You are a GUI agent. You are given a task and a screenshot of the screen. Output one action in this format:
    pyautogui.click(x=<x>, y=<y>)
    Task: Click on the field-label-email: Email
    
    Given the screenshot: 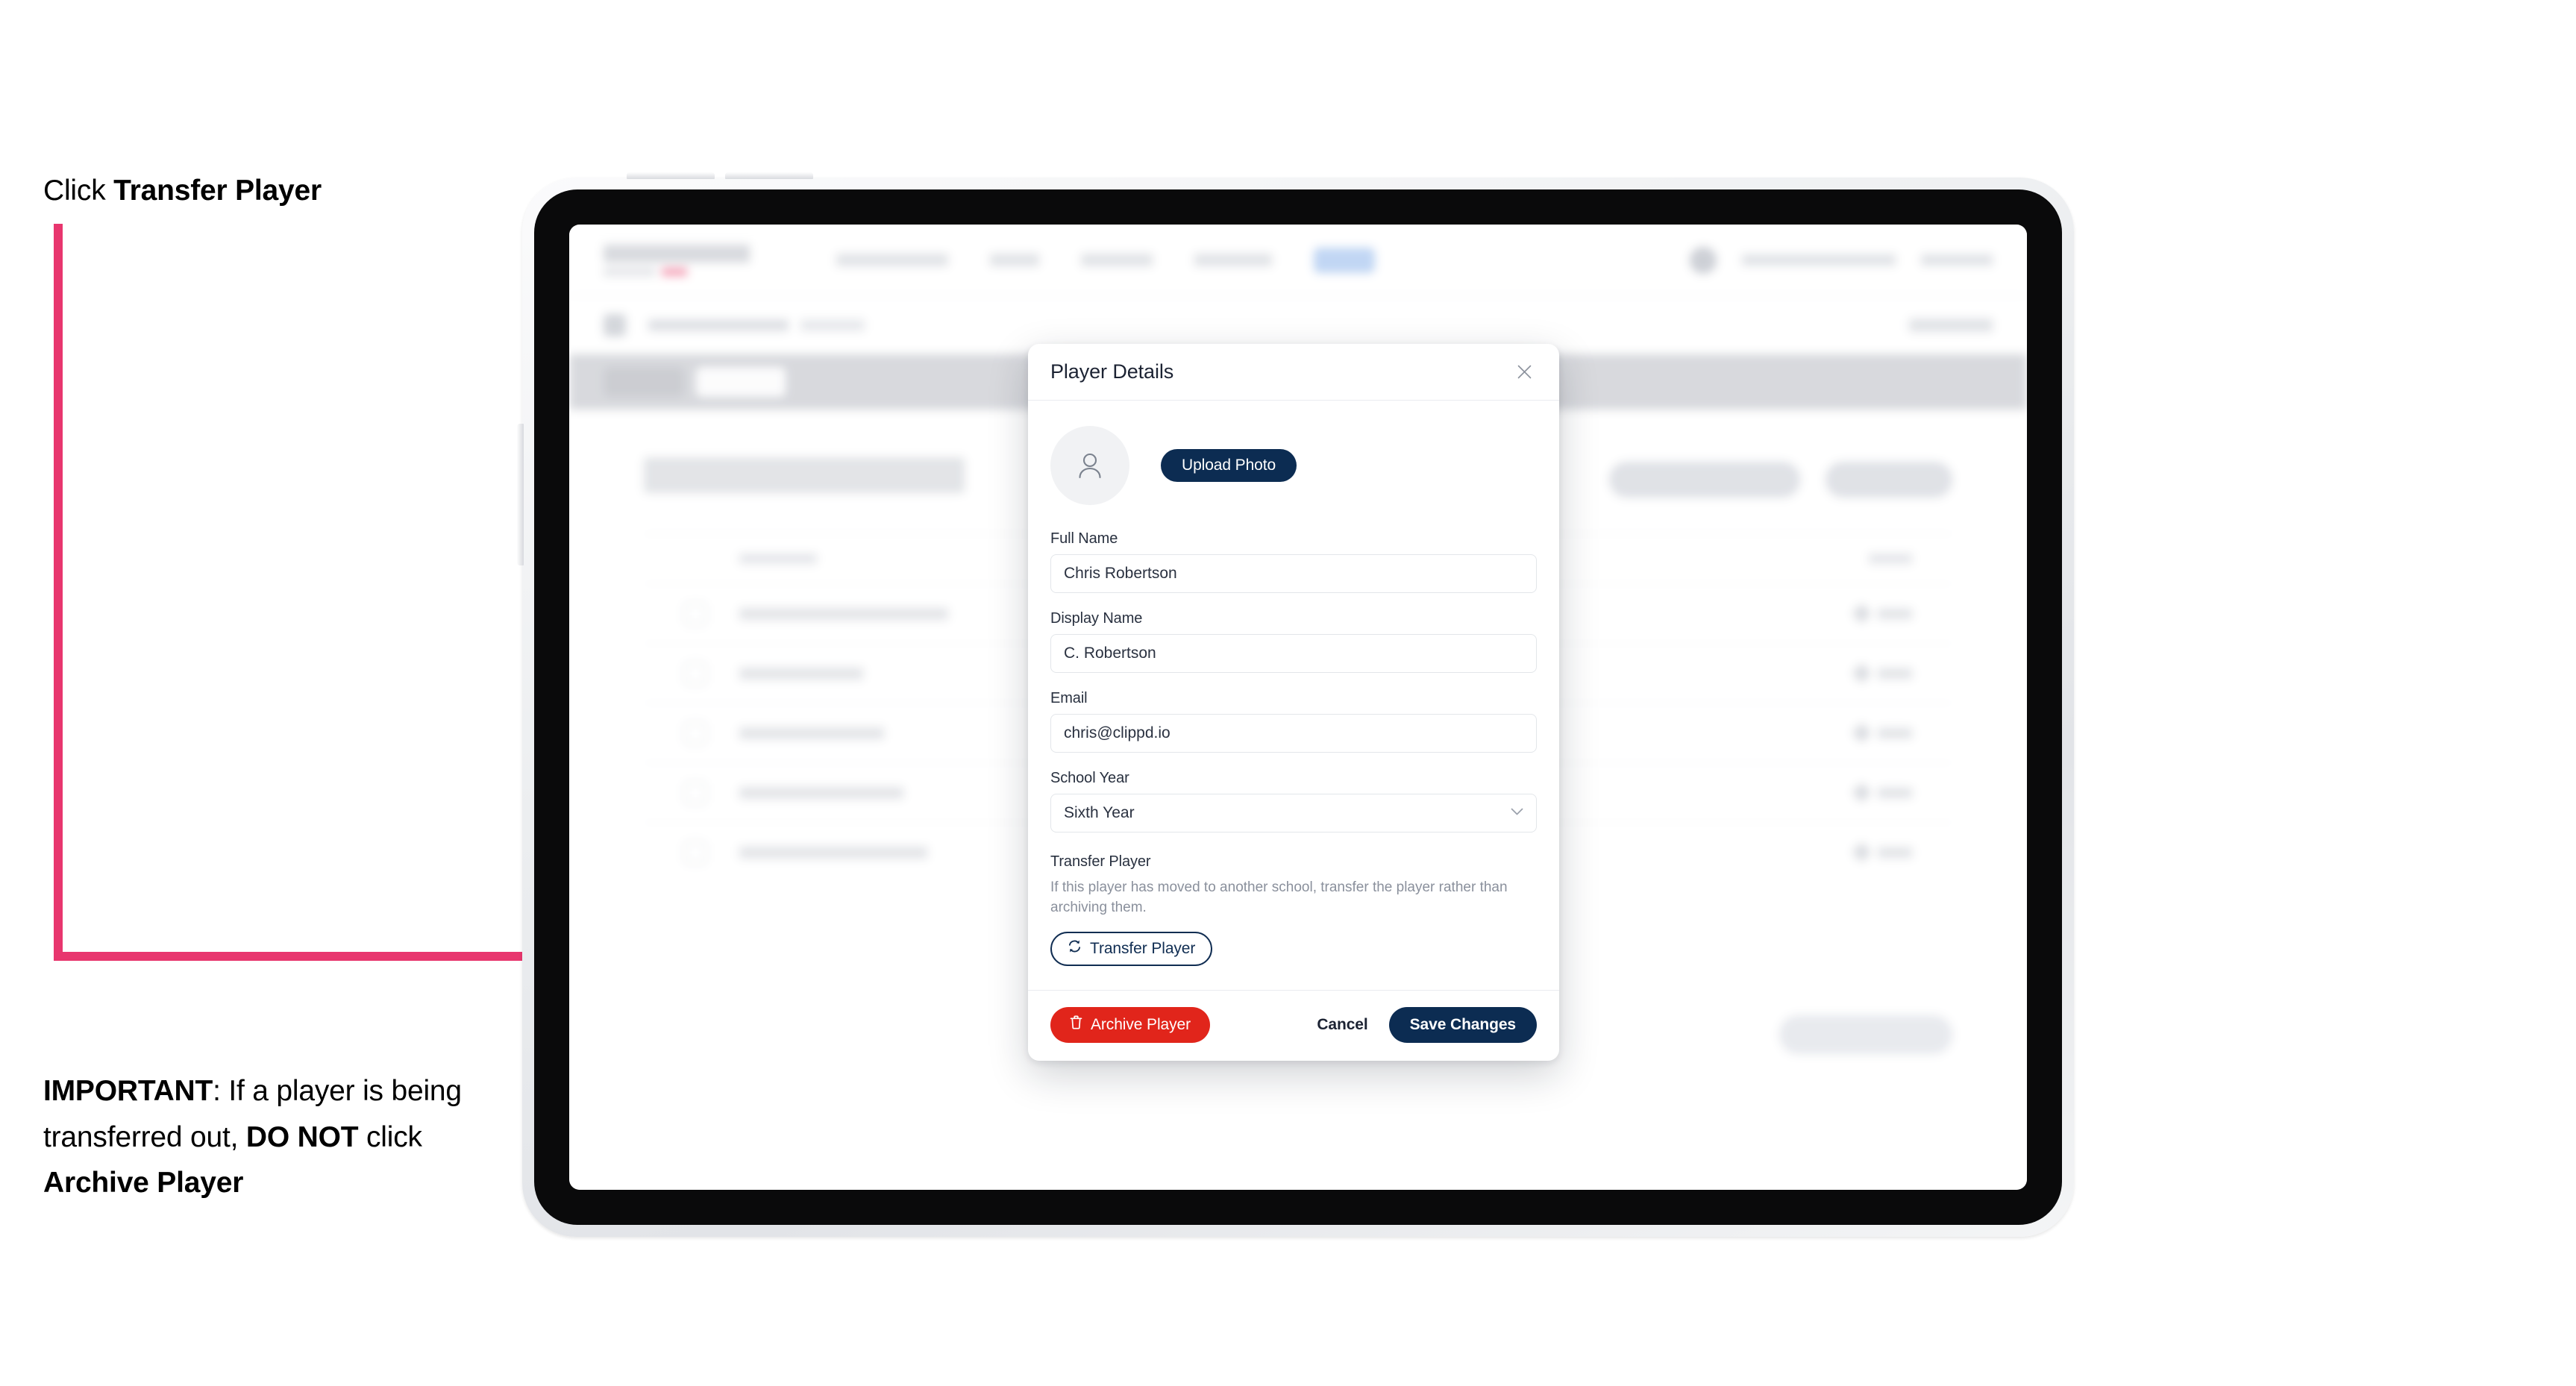 What is the action you would take?
    pyautogui.click(x=1069, y=698)
    